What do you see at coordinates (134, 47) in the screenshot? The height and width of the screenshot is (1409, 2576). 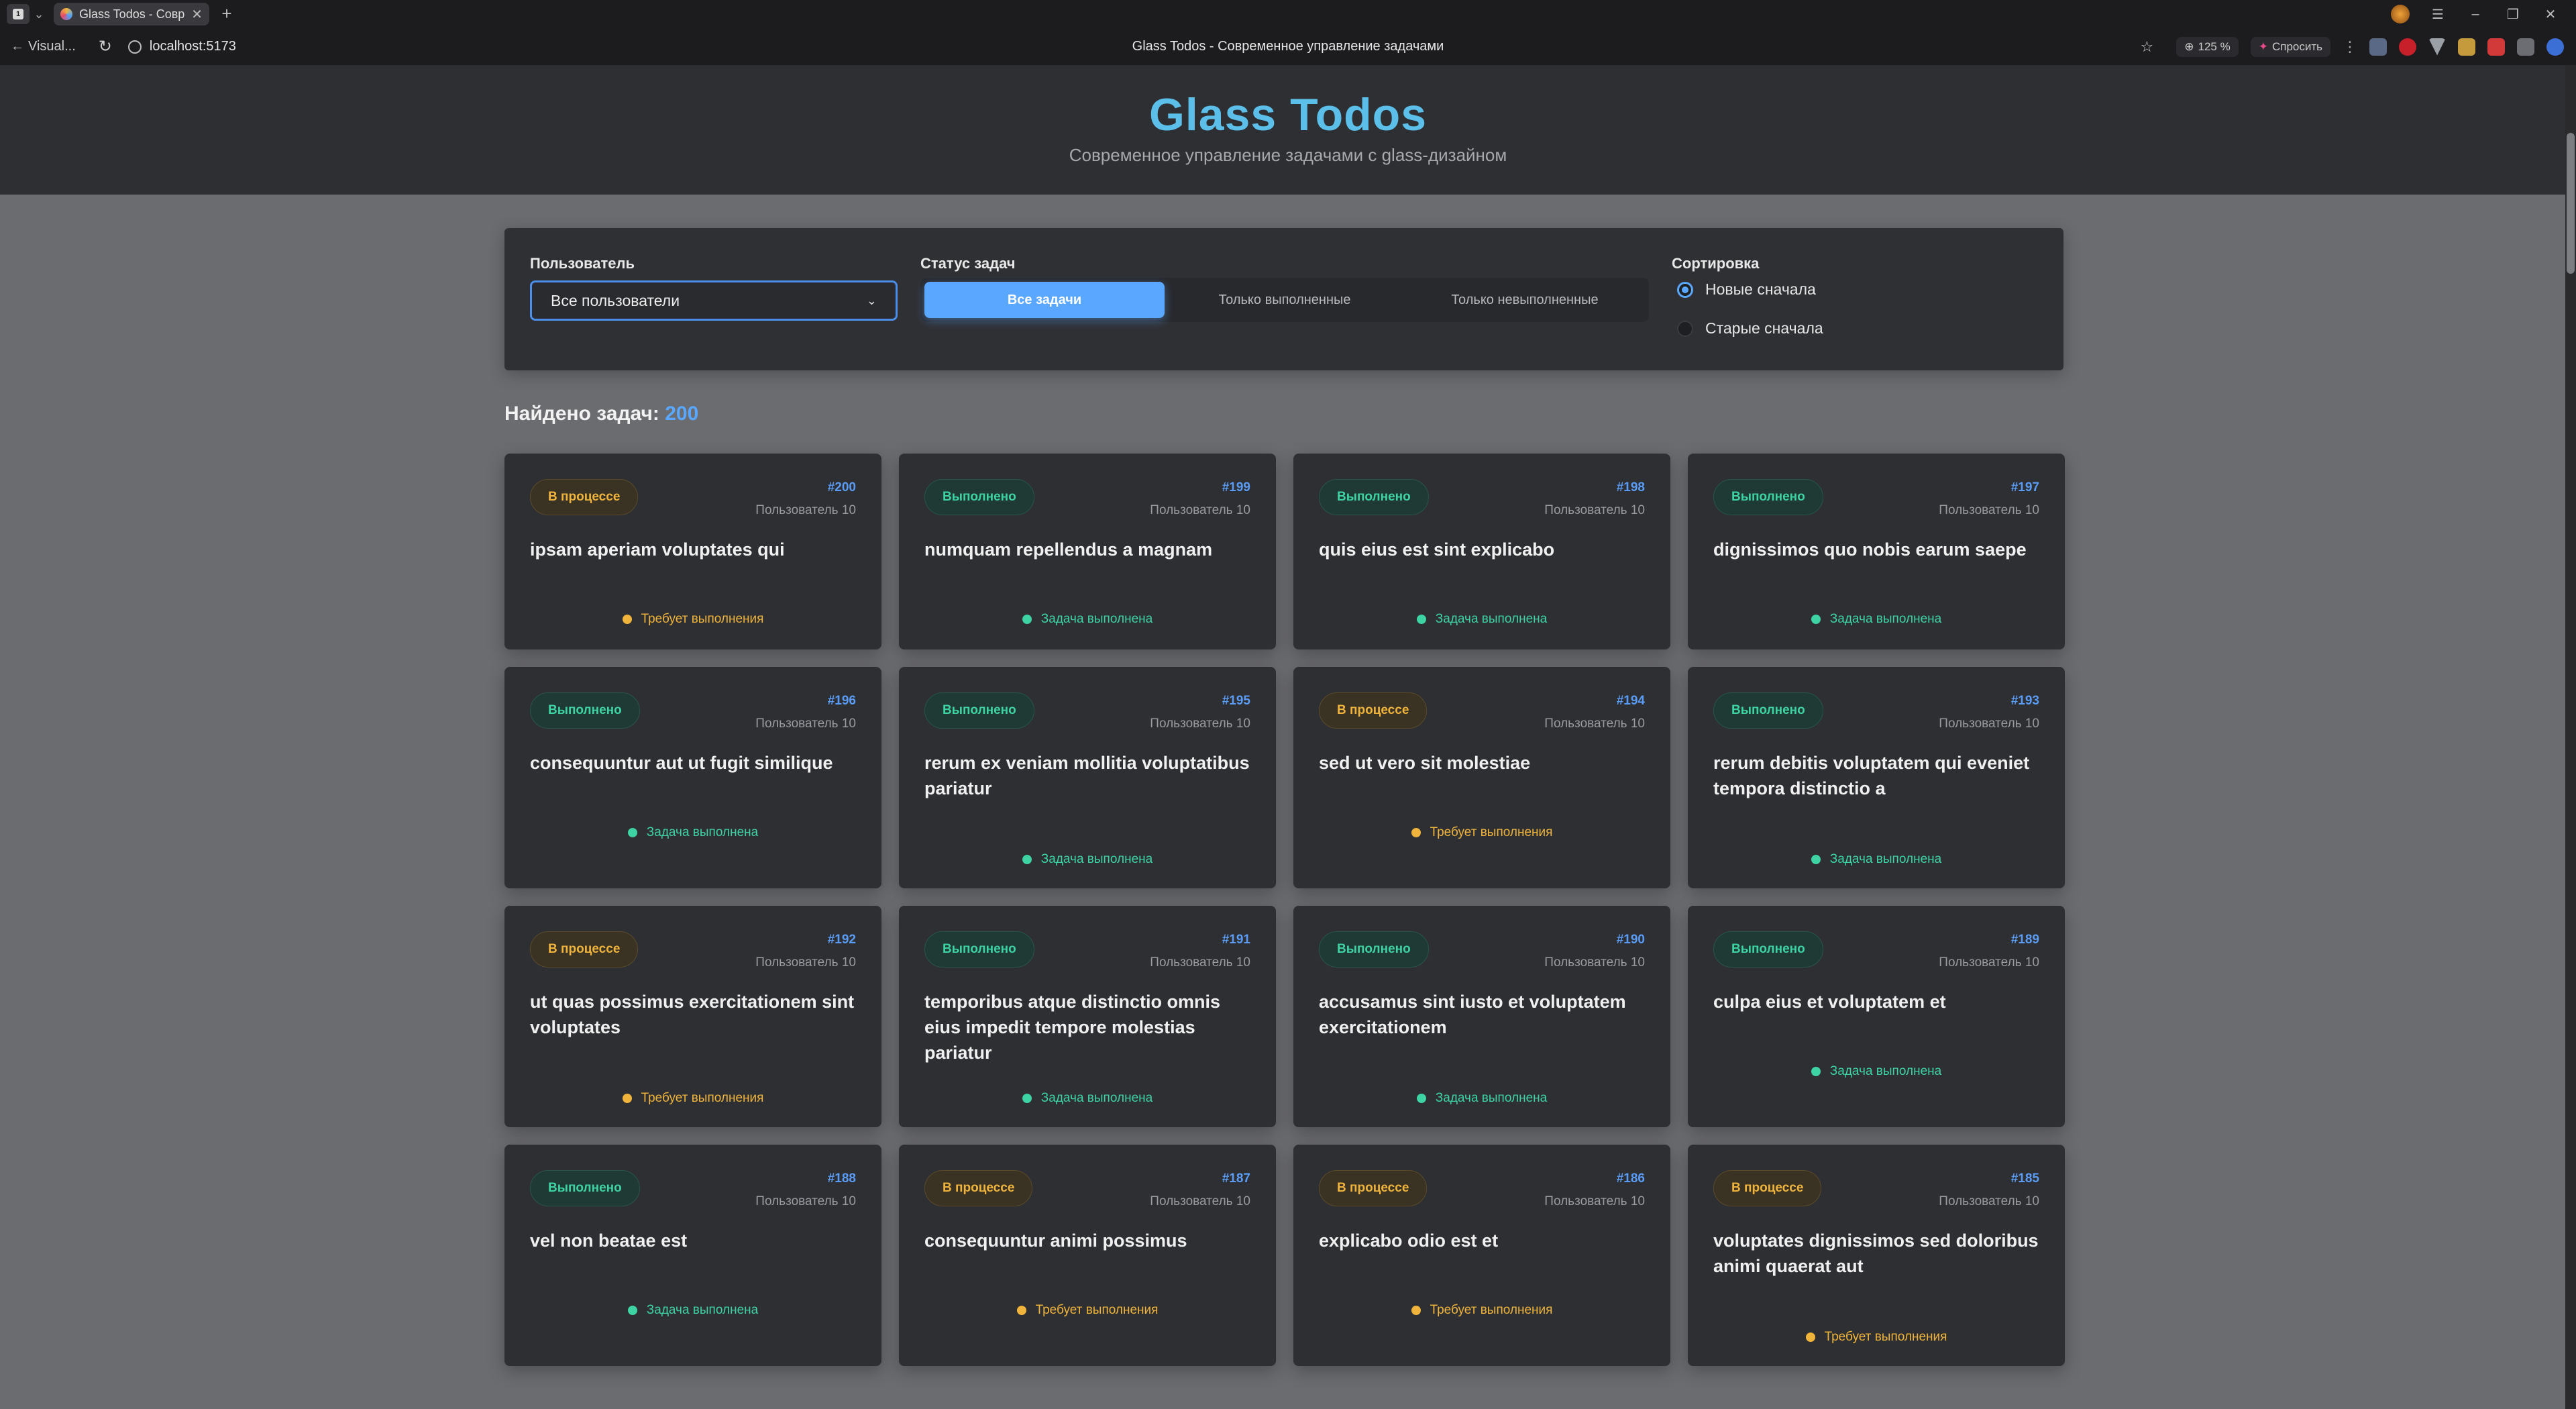 I see `site-info-icon` at bounding box center [134, 47].